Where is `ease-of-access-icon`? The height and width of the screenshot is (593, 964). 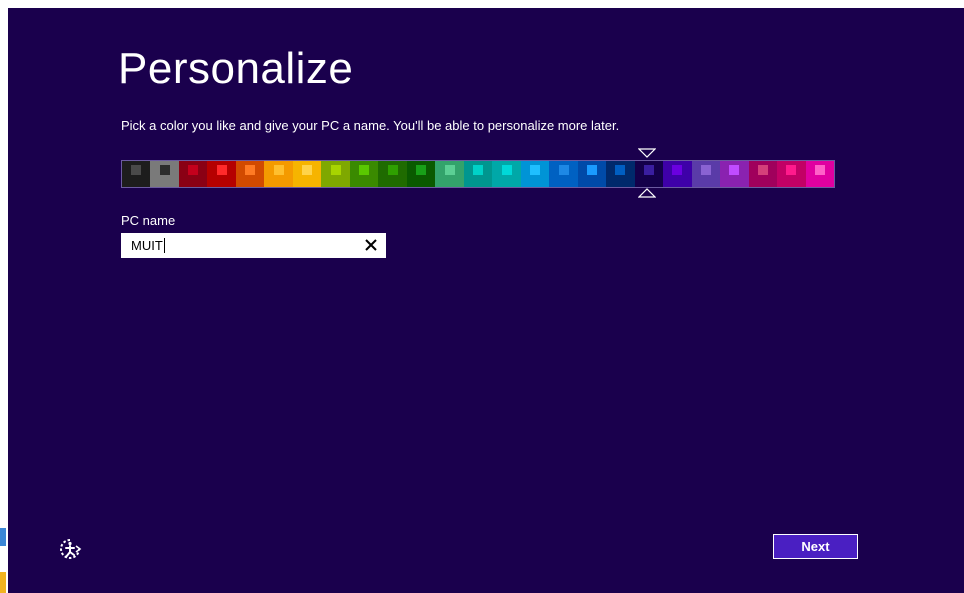 ease-of-access-icon is located at coordinates (70, 549).